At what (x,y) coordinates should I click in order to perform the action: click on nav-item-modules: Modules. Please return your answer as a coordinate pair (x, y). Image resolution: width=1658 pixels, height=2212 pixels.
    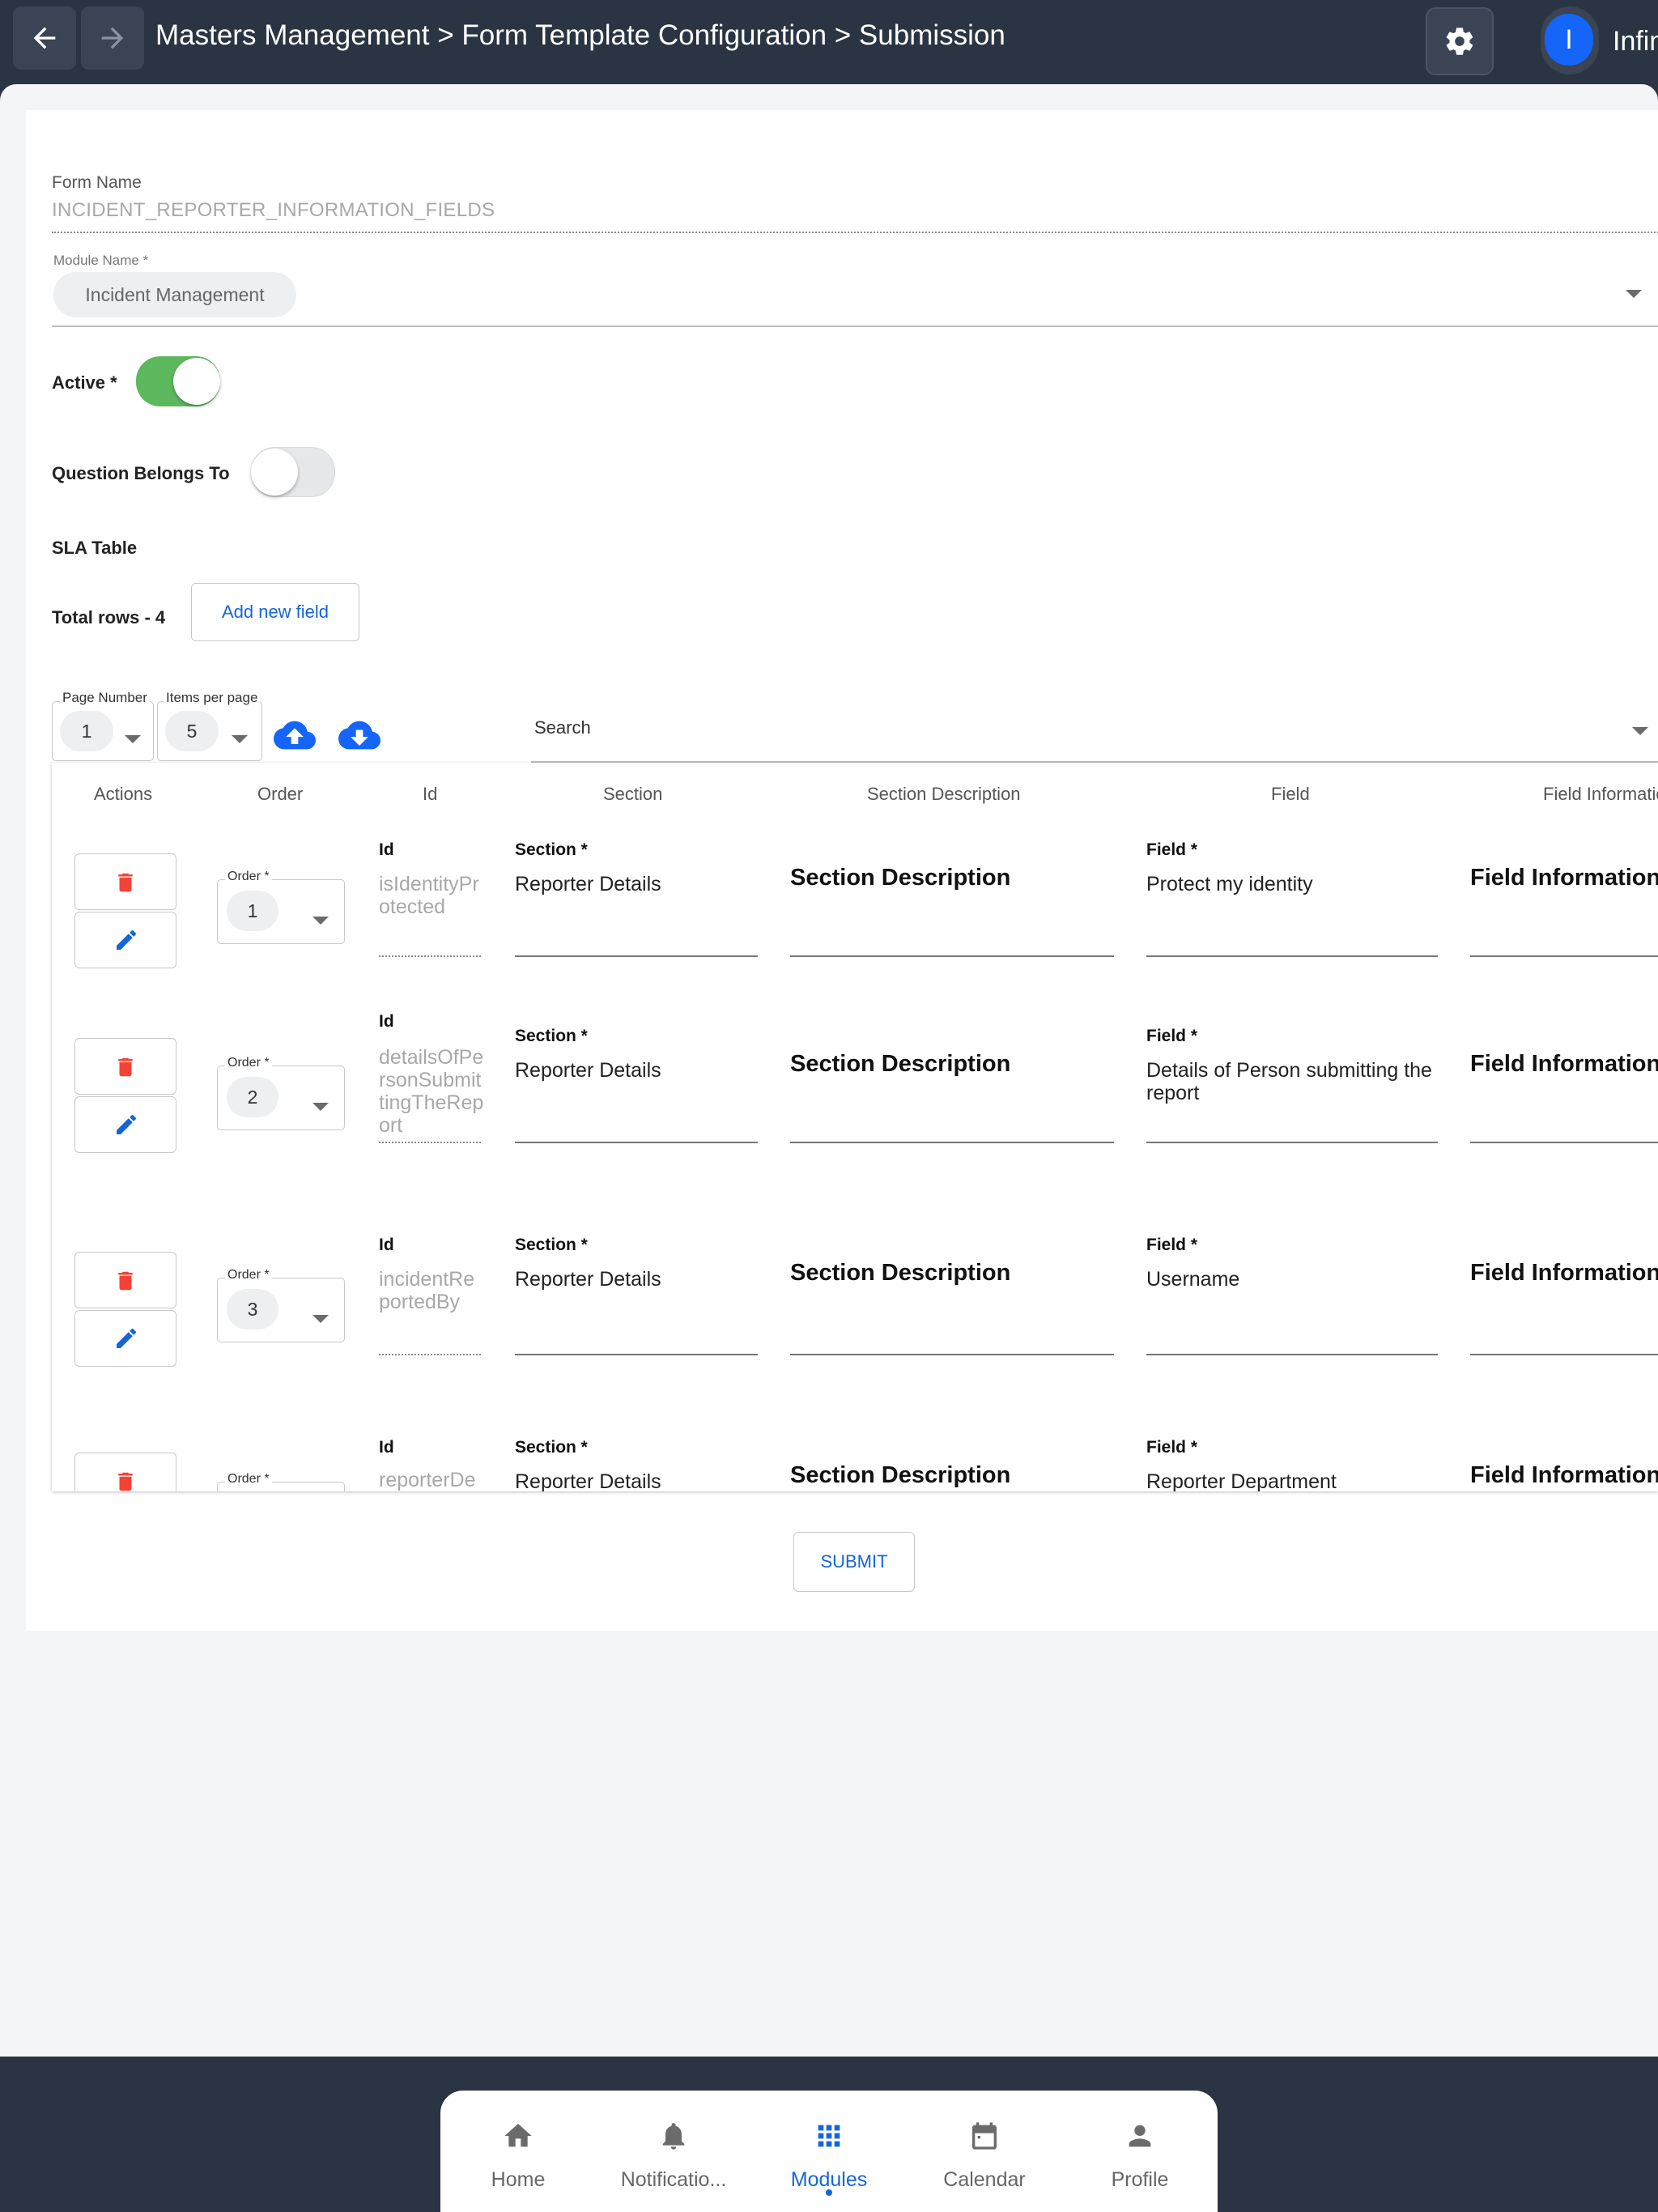
    Looking at the image, I should click on (829, 2151).